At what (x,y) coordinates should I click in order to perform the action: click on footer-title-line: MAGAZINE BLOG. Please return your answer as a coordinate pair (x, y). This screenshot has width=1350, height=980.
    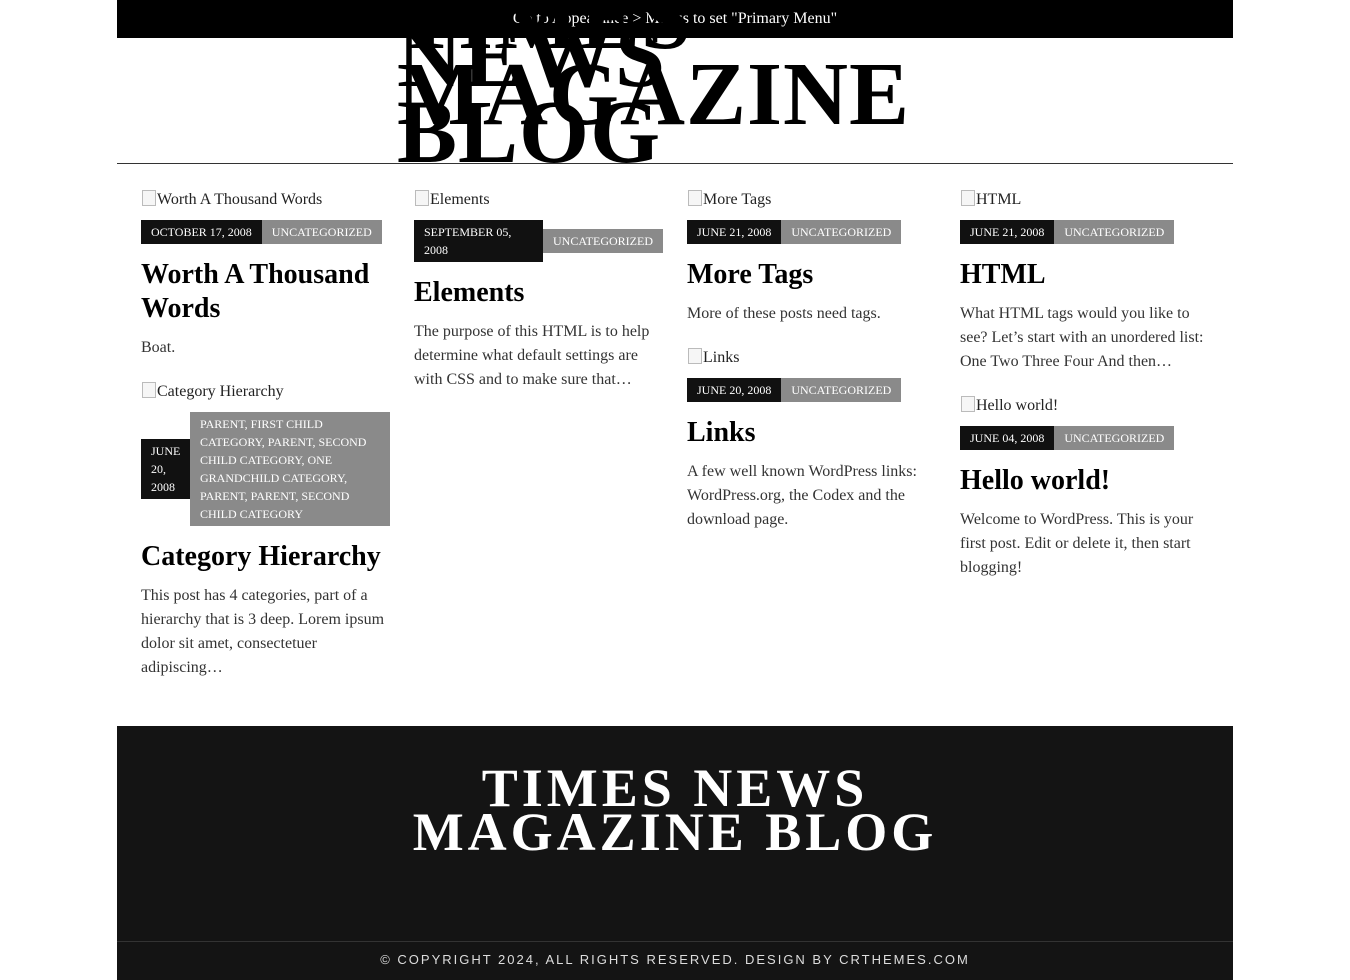
    Looking at the image, I should click on (675, 832).